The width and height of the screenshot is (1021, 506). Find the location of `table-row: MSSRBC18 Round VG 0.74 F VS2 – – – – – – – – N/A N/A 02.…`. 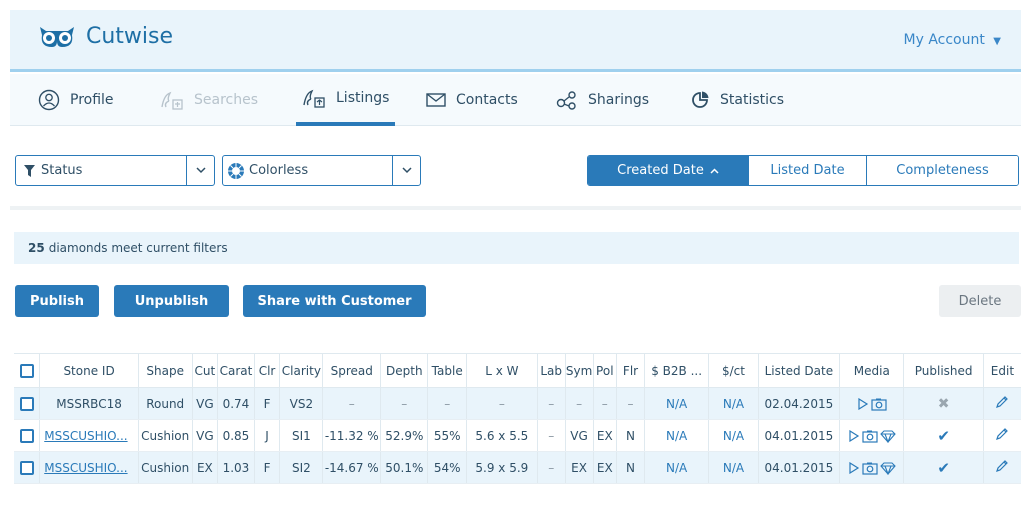

table-row: MSSRBC18 Round VG 0.74 F VS2 – – – – – – – – N/A N/A 02.… is located at coordinates (517, 403).